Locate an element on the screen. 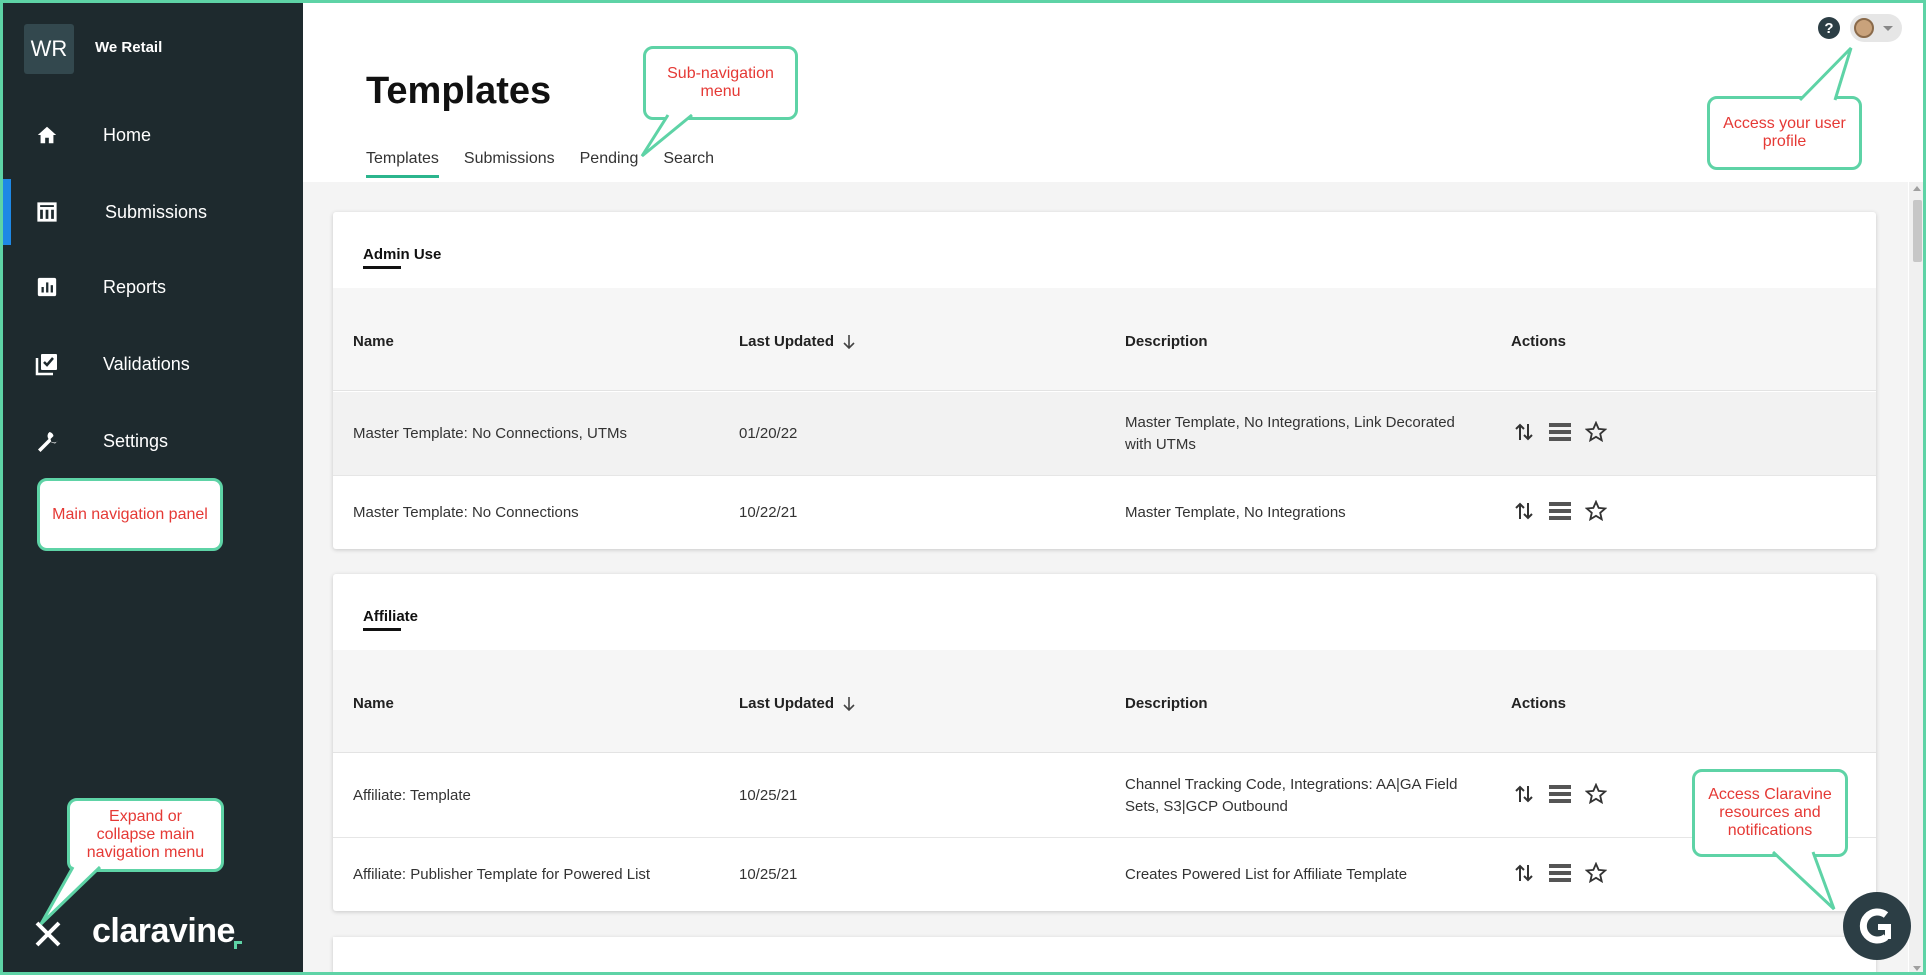 The height and width of the screenshot is (975, 1926). row-last-updated: 10/22/21 is located at coordinates (768, 512).